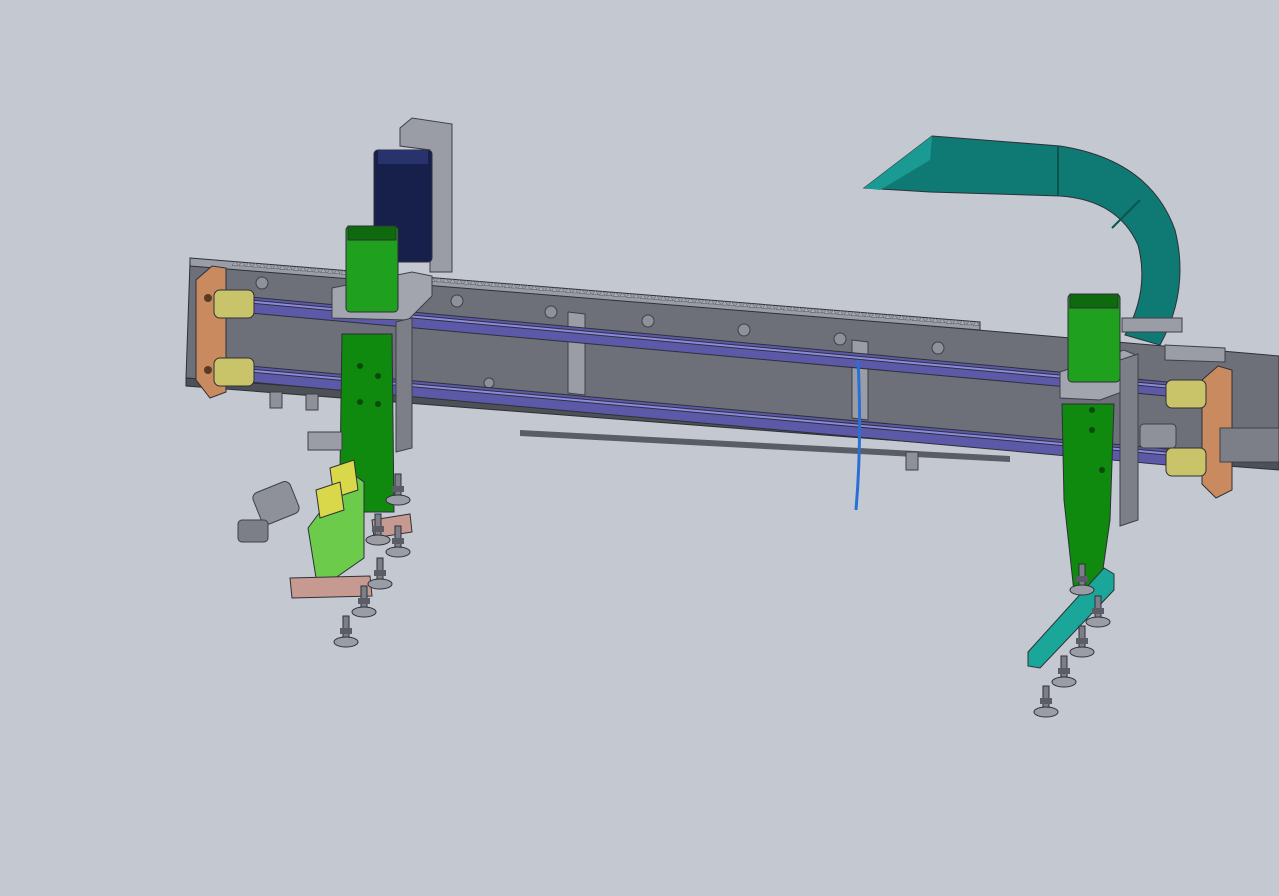  Describe the element at coordinates (1094, 301) in the screenshot. I see `right-green-motor-cap` at that location.